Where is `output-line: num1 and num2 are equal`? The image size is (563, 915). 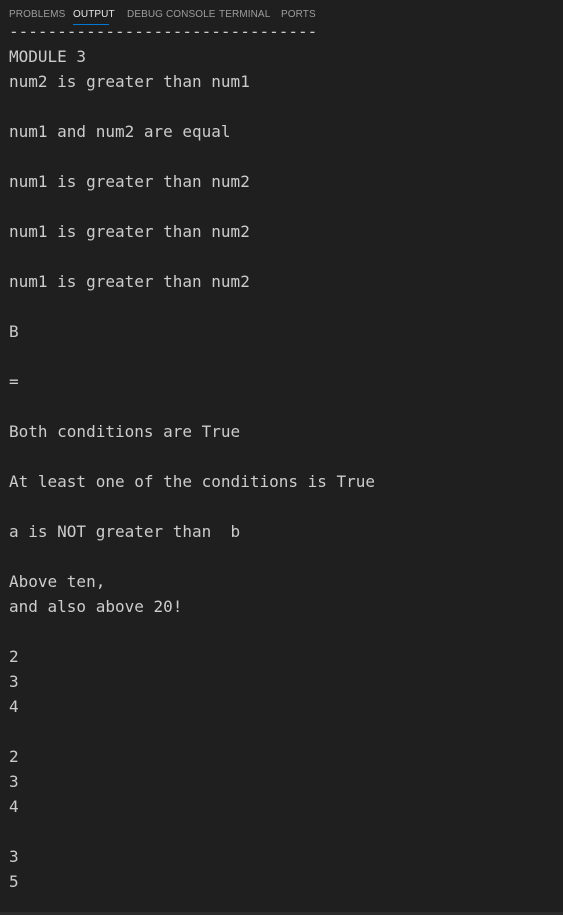 output-line: num1 and num2 are equal is located at coordinates (120, 131).